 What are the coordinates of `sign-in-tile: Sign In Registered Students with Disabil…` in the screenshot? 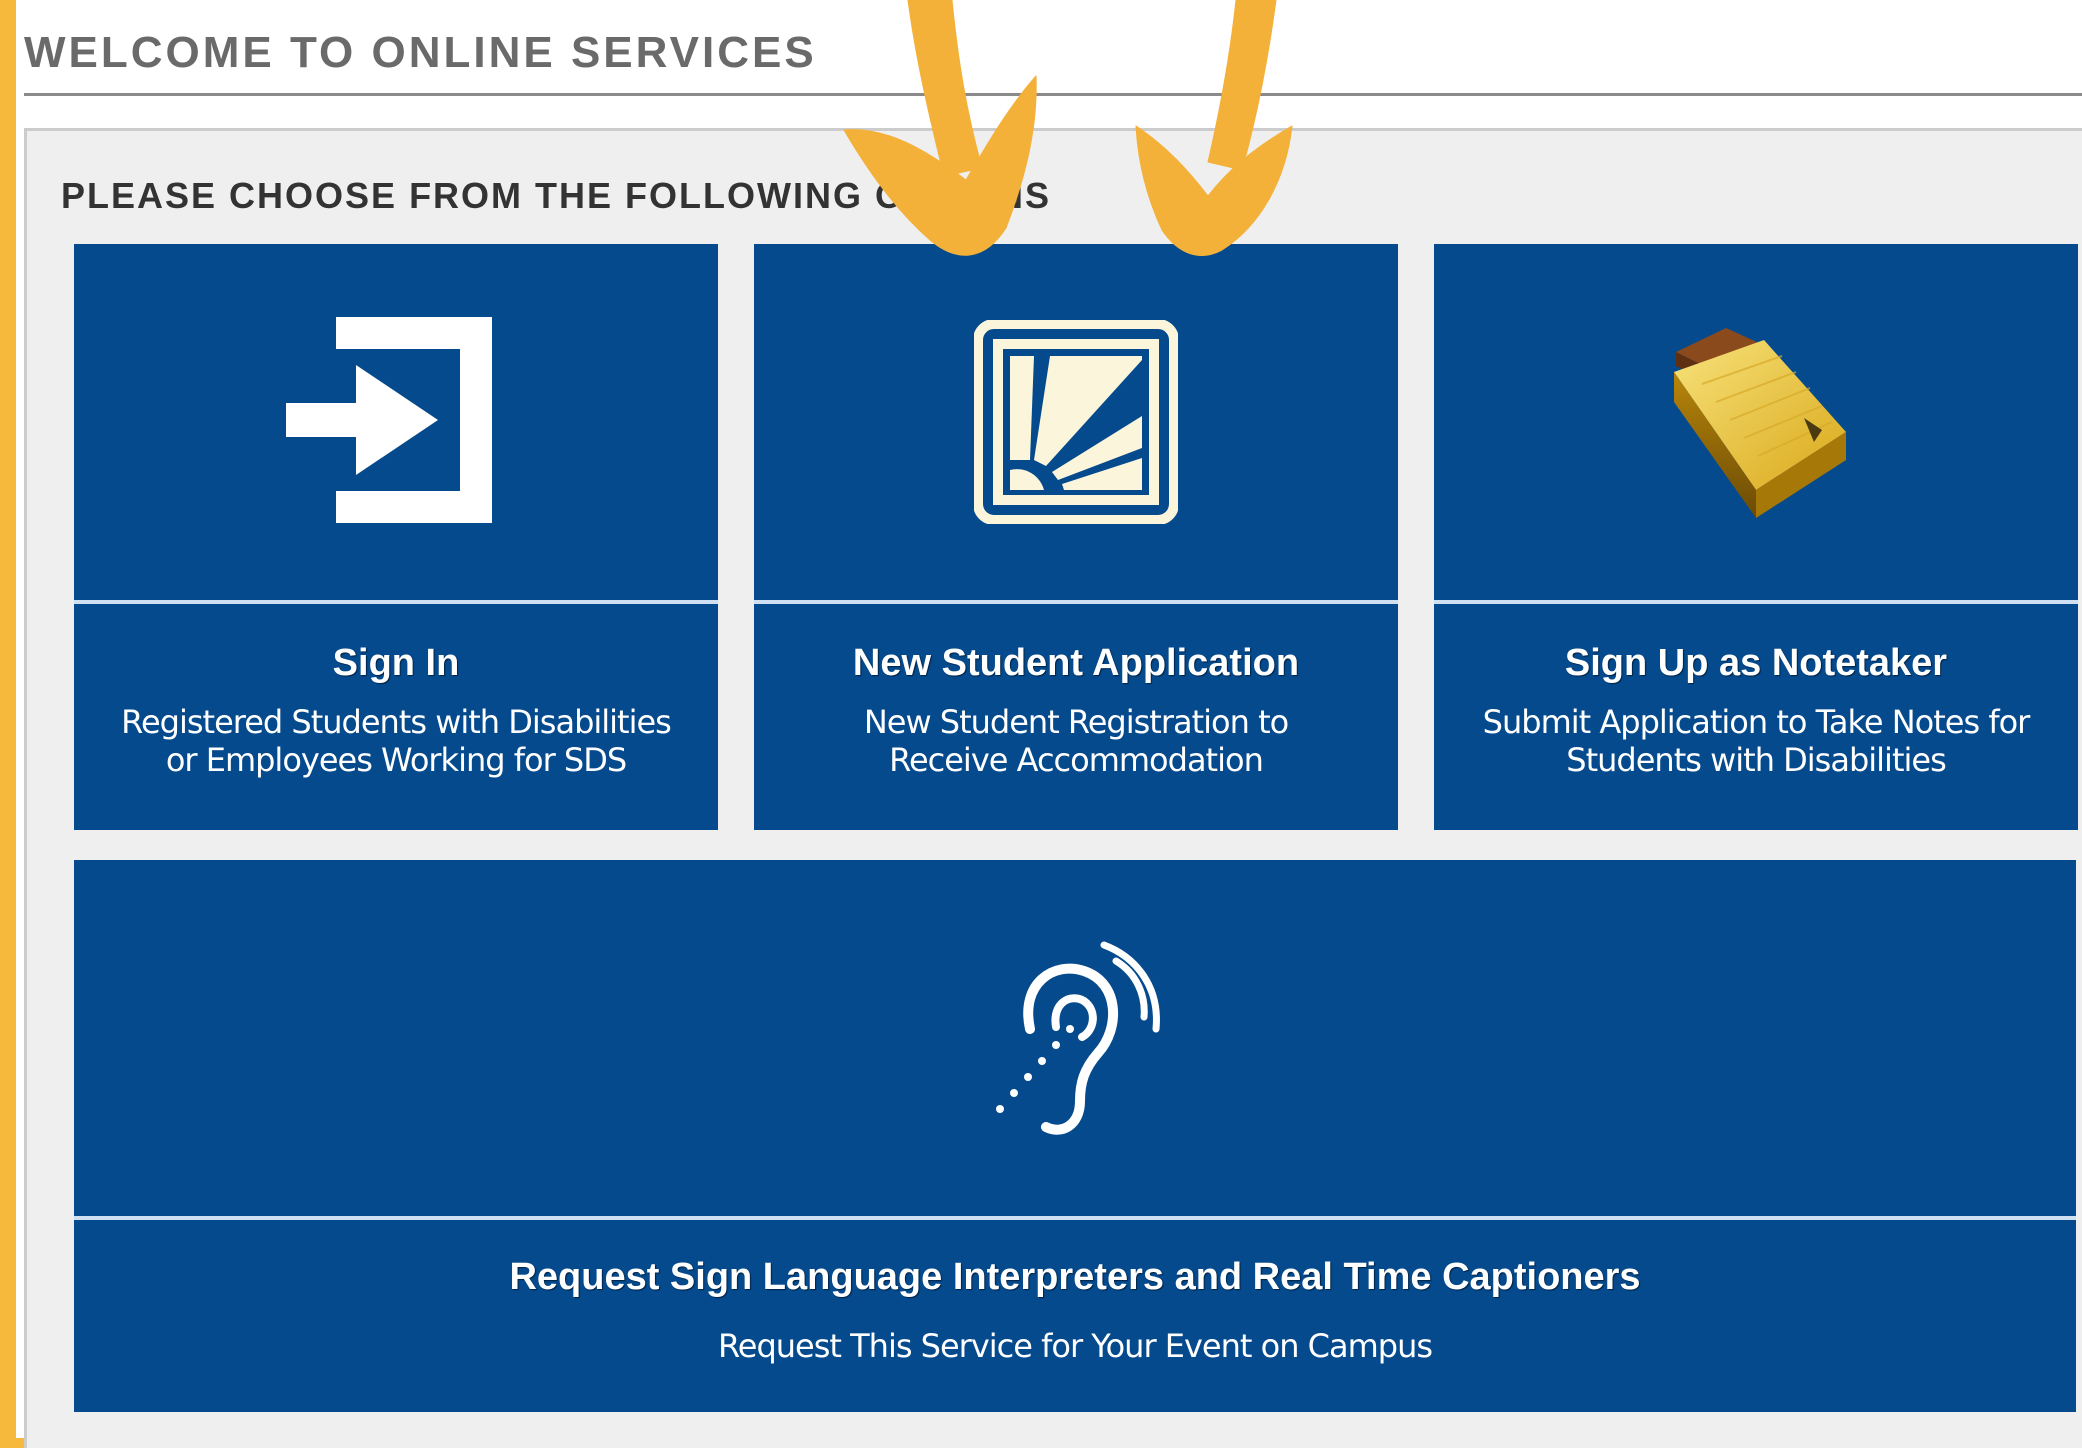 It's located at (396, 537).